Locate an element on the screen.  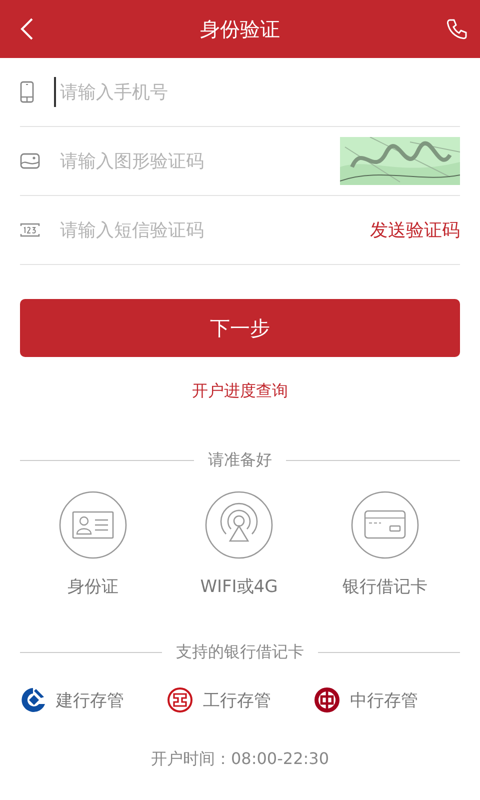
bank-name: 建行存管 is located at coordinates (90, 701).